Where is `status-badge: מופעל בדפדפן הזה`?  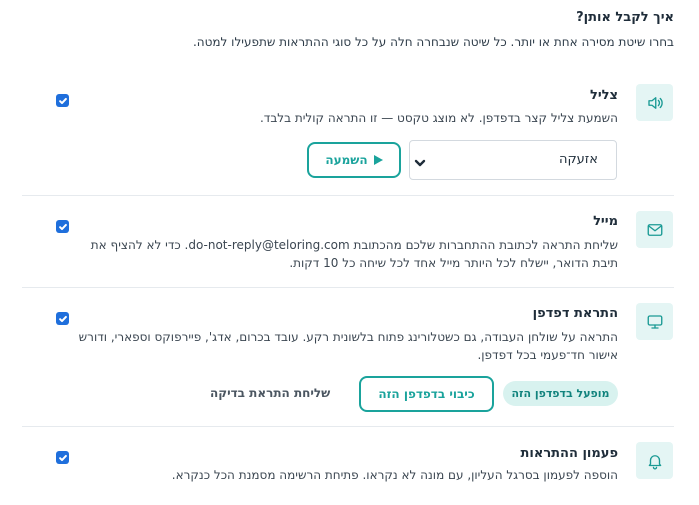 status-badge: מופעל בדפדפן הזה is located at coordinates (560, 393).